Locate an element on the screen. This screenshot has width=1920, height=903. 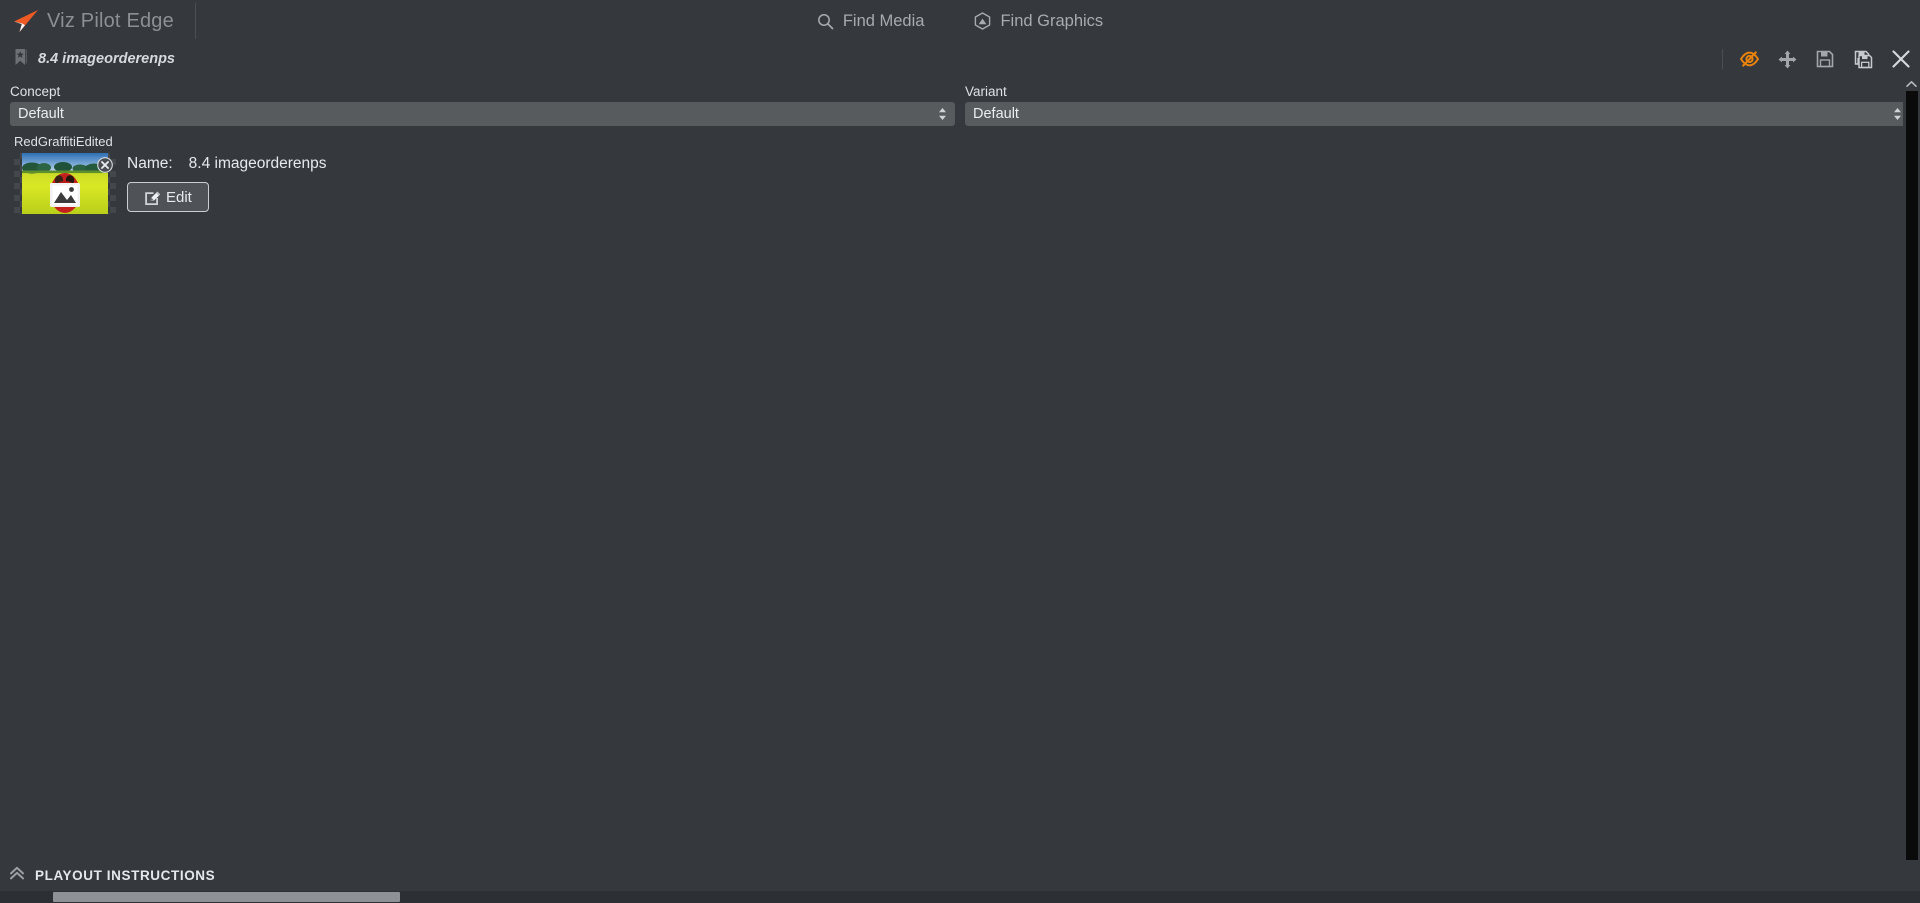
document-identity: 8.4 imageorderenps is located at coordinates (94, 59).